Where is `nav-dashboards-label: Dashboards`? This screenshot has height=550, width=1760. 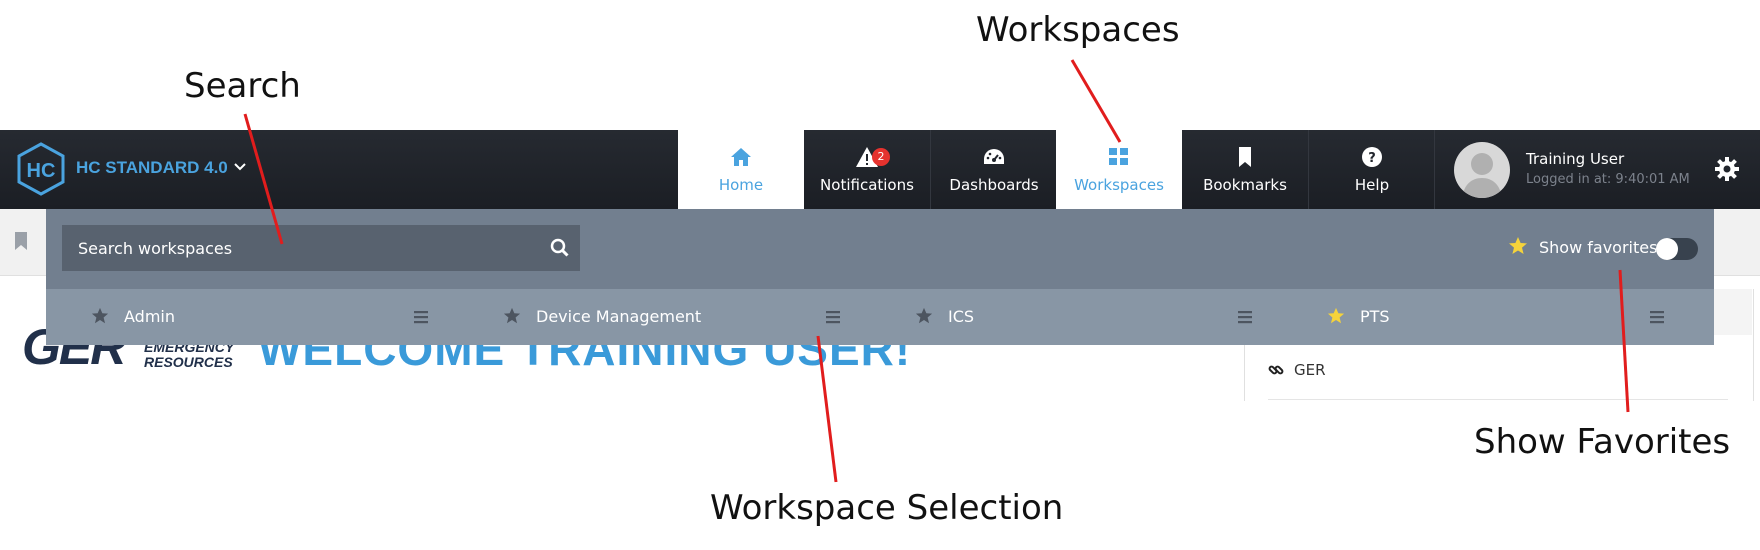
nav-dashboards-label: Dashboards is located at coordinates (994, 185).